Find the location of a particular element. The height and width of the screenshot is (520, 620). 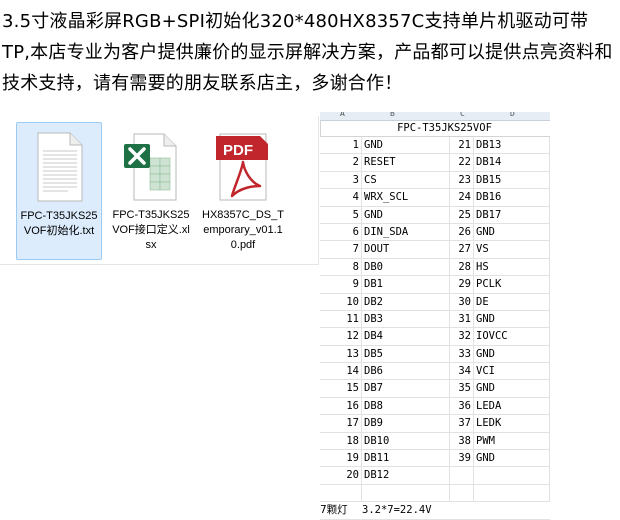

signal-name-cell: PWM is located at coordinates (512, 441).